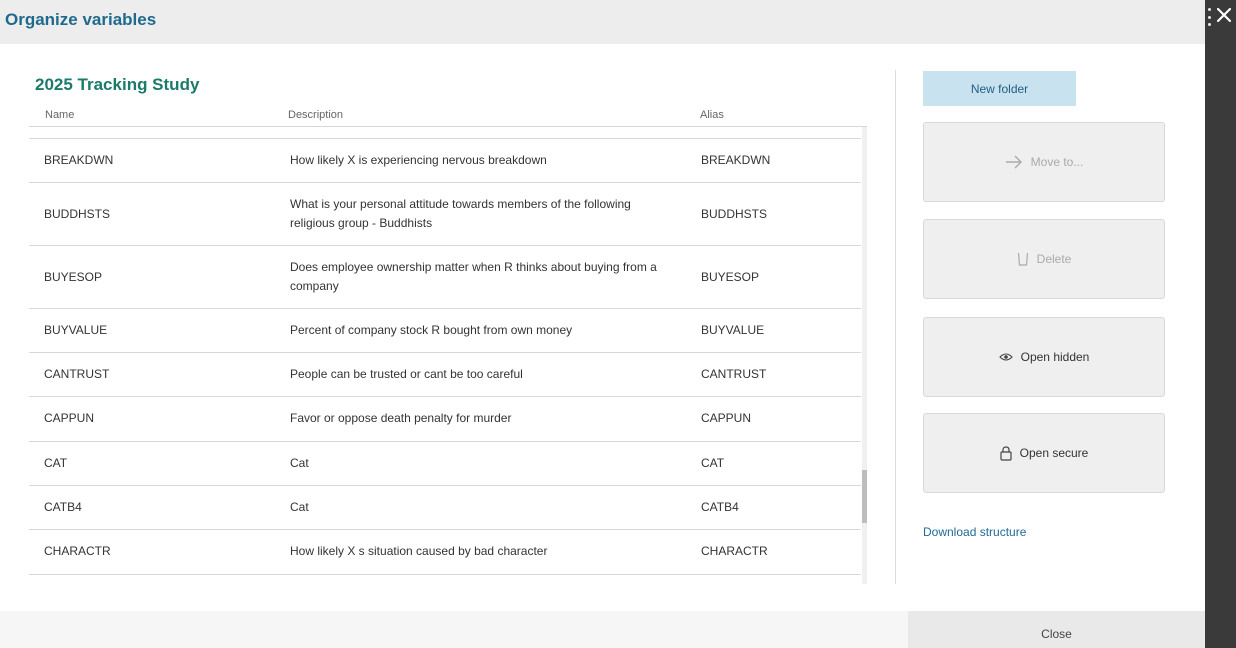 The height and width of the screenshot is (648, 1236). What do you see at coordinates (864, 496) in the screenshot?
I see `table-scrollbar-thumb` at bounding box center [864, 496].